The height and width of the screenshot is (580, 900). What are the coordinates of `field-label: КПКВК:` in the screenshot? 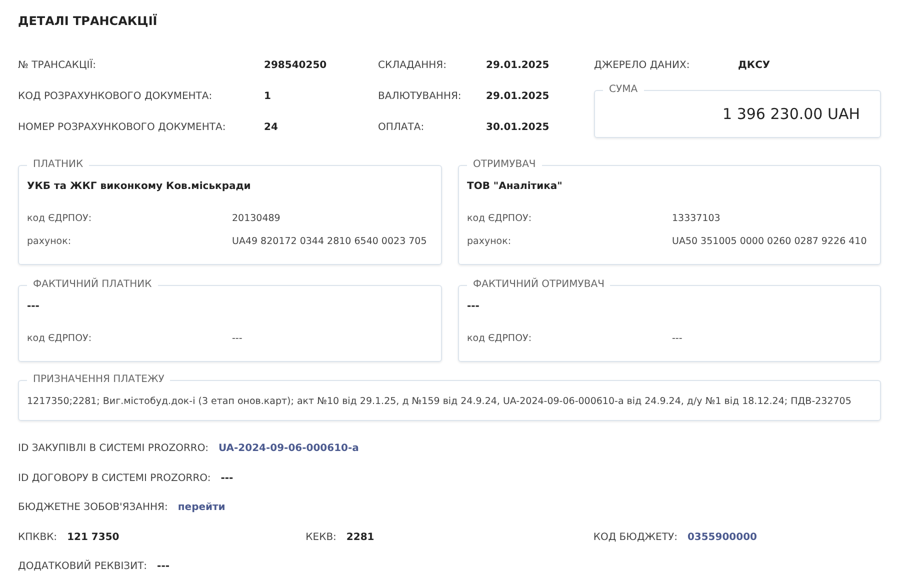 It's located at (38, 538).